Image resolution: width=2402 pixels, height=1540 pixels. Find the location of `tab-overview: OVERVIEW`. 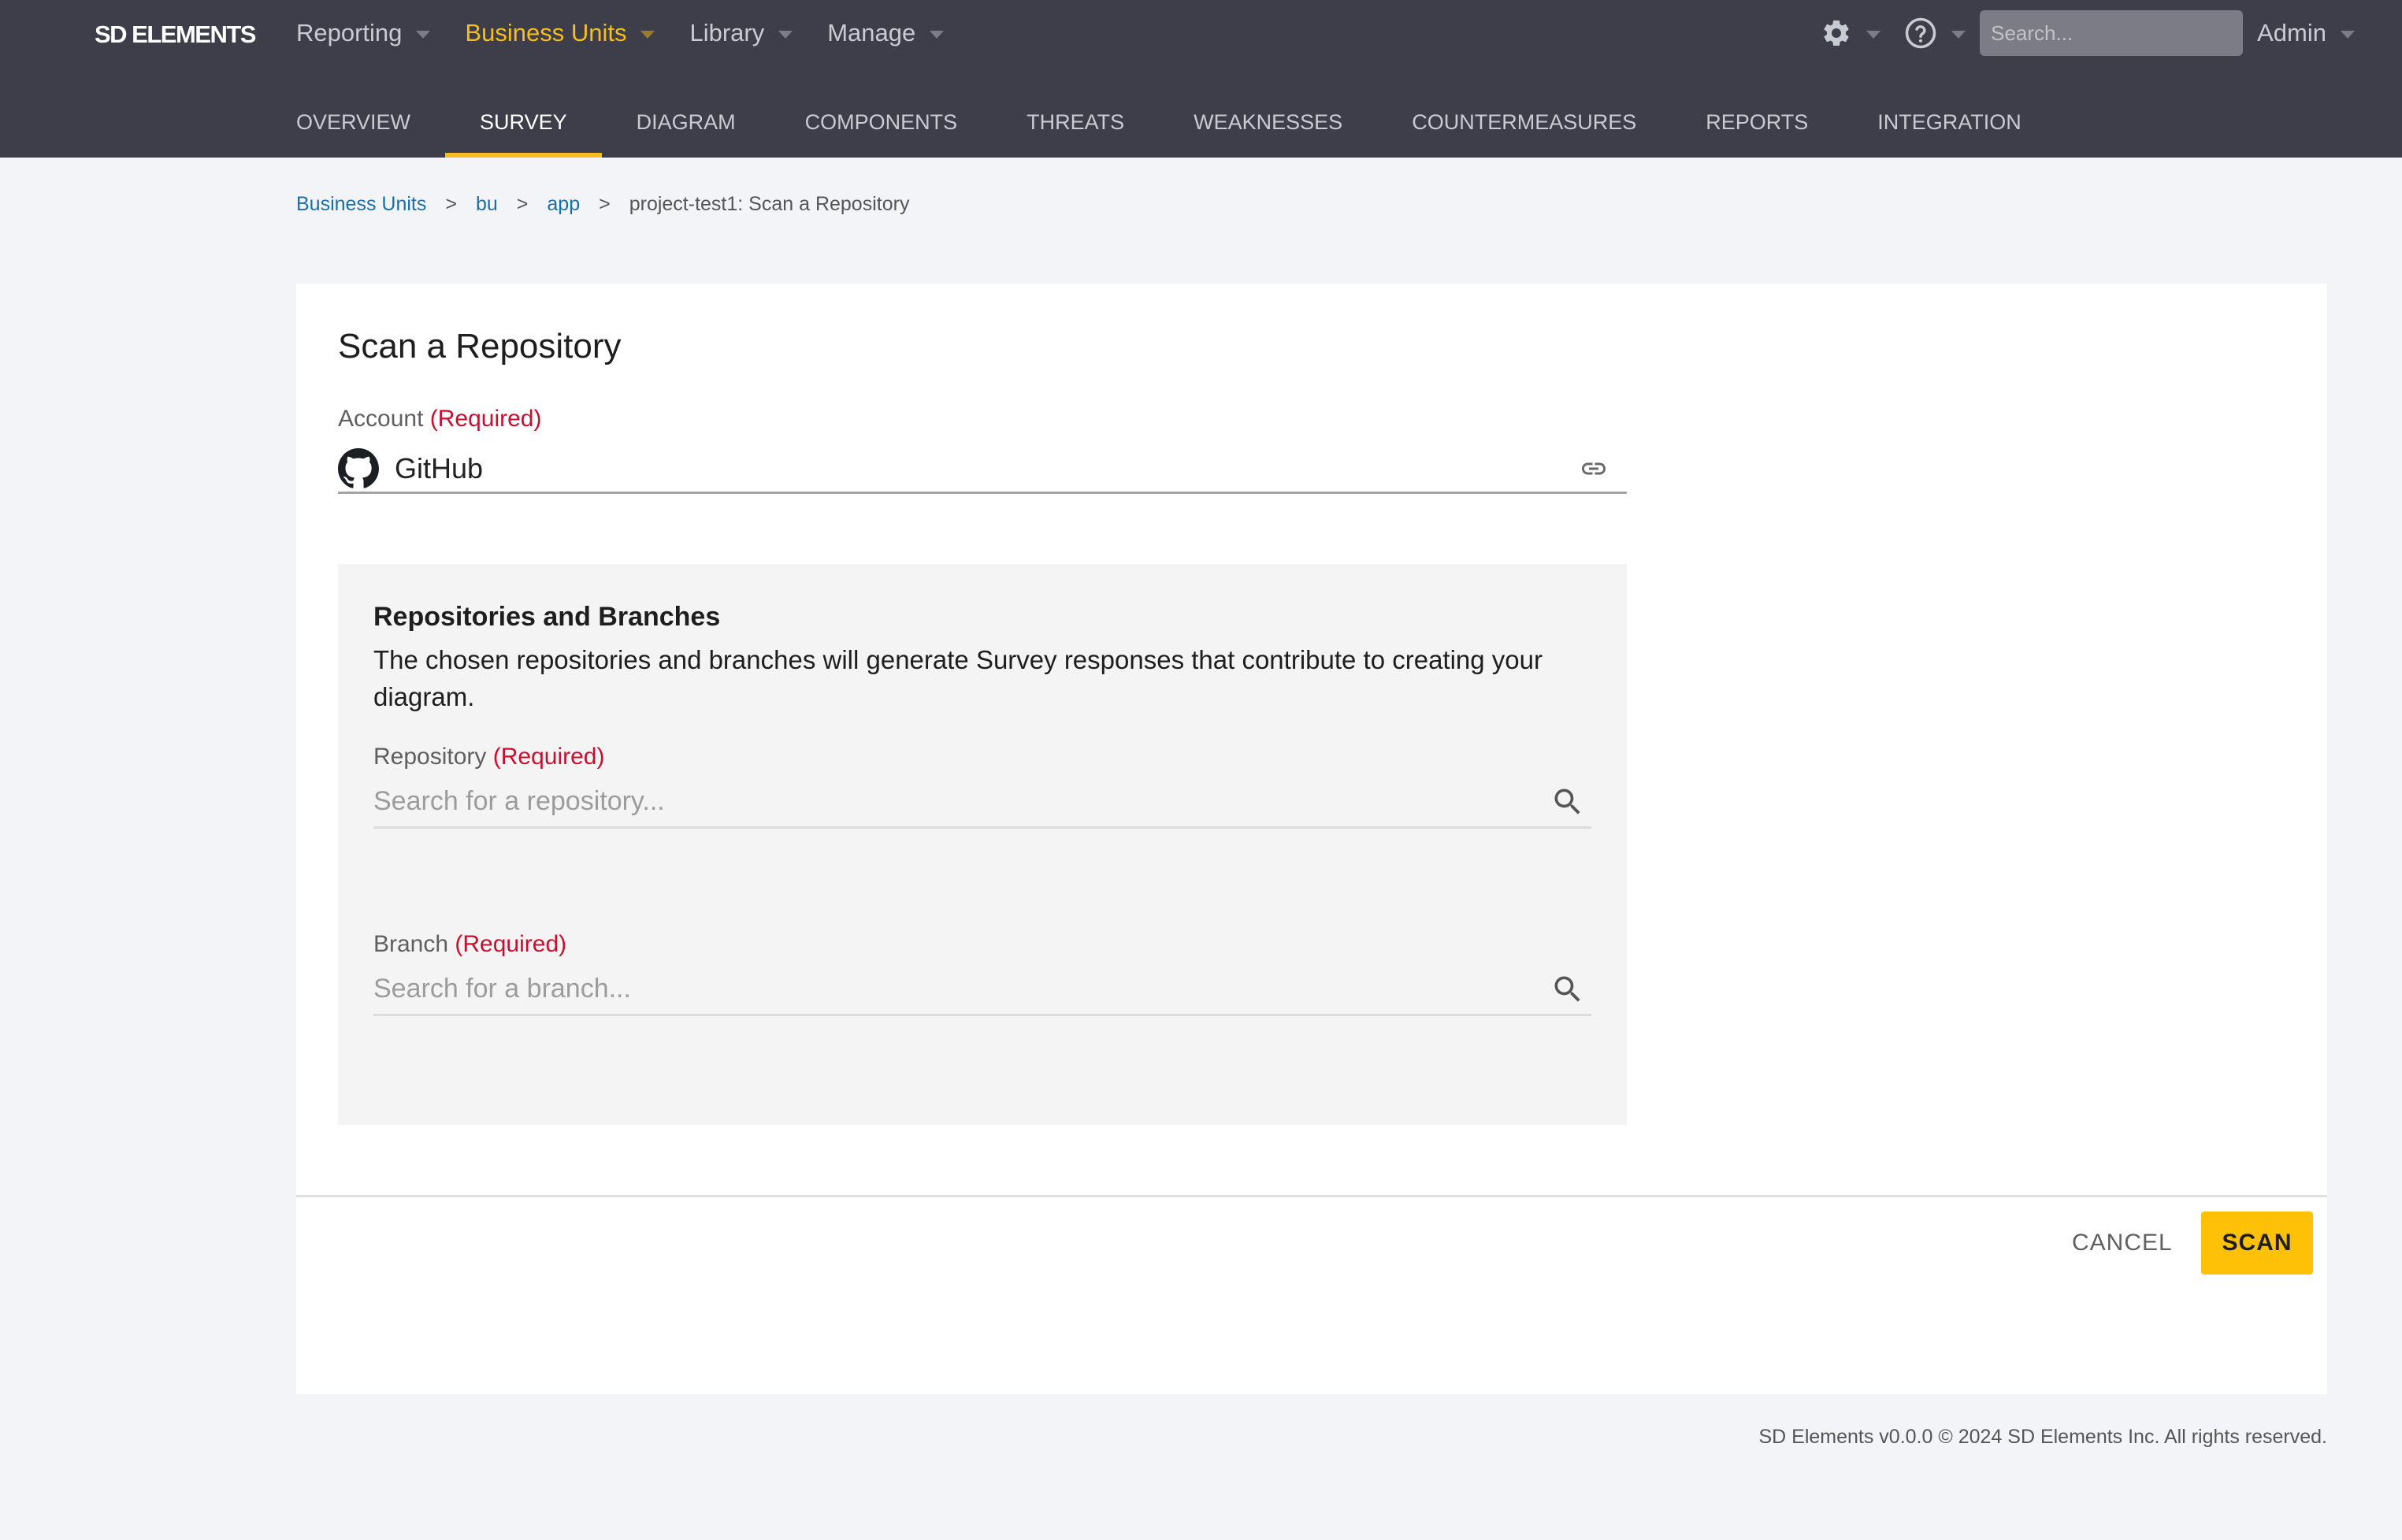

tab-overview: OVERVIEW is located at coordinates (370, 122).